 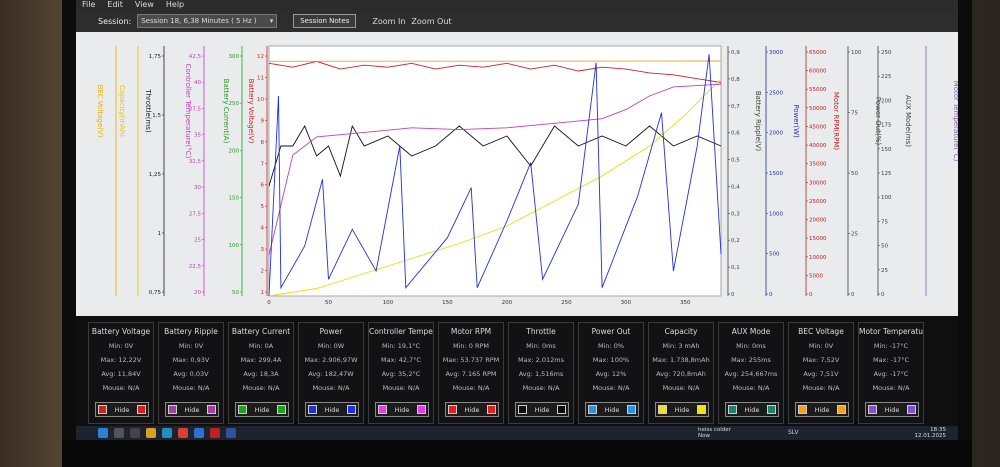 I want to click on chrome-browser-icon, so click(x=183, y=433).